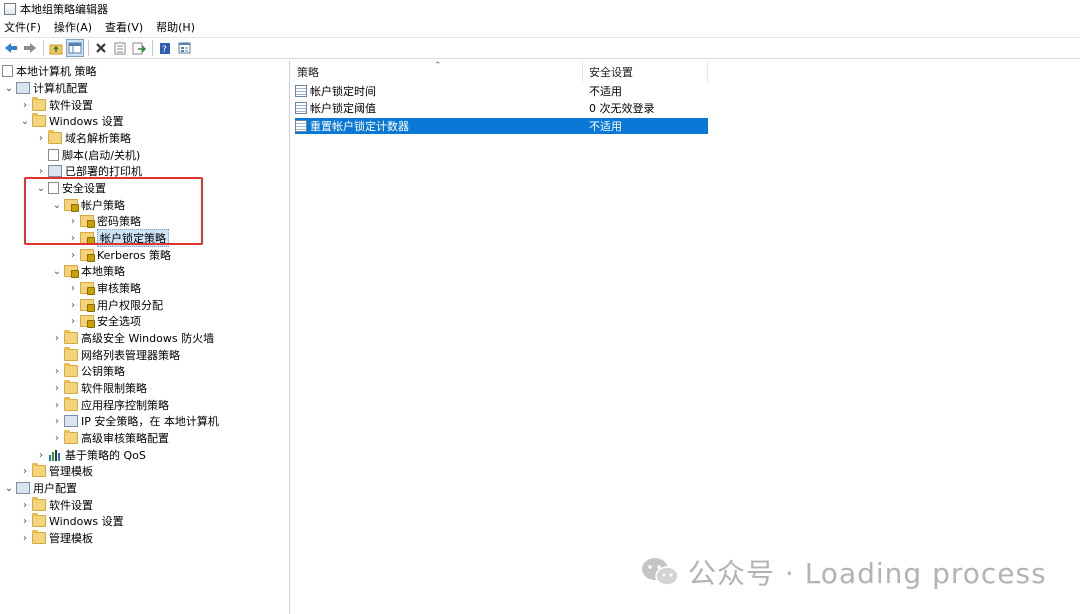 This screenshot has width=1080, height=614. I want to click on tree-item-windows-settings: ⌄ Windows 设置, so click(71, 121).